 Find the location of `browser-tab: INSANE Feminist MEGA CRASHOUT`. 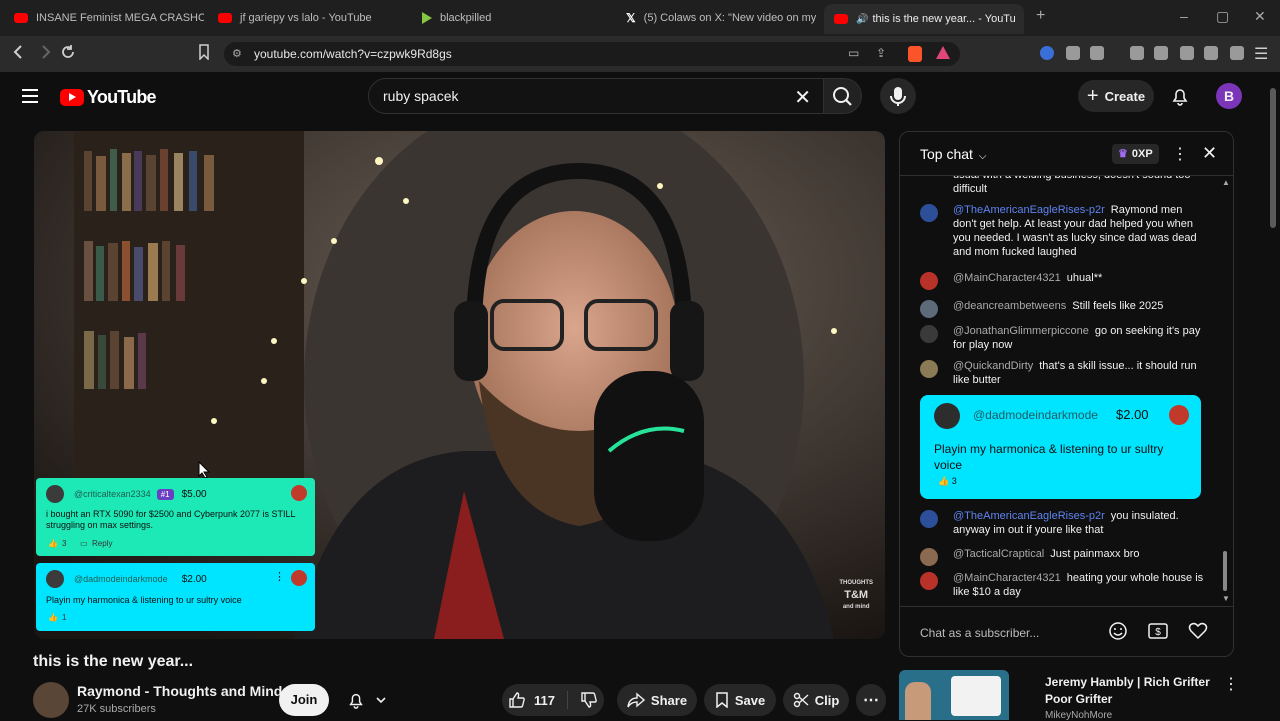

browser-tab: INSANE Feminist MEGA CRASHOUT is located at coordinates (104, 18).